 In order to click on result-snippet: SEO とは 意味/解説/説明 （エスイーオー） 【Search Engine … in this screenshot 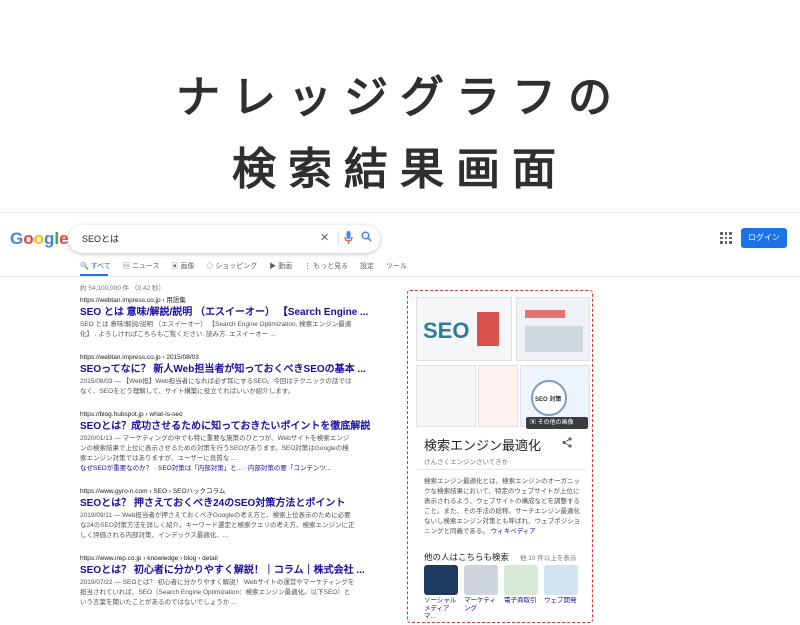, I will do `click(216, 329)`.